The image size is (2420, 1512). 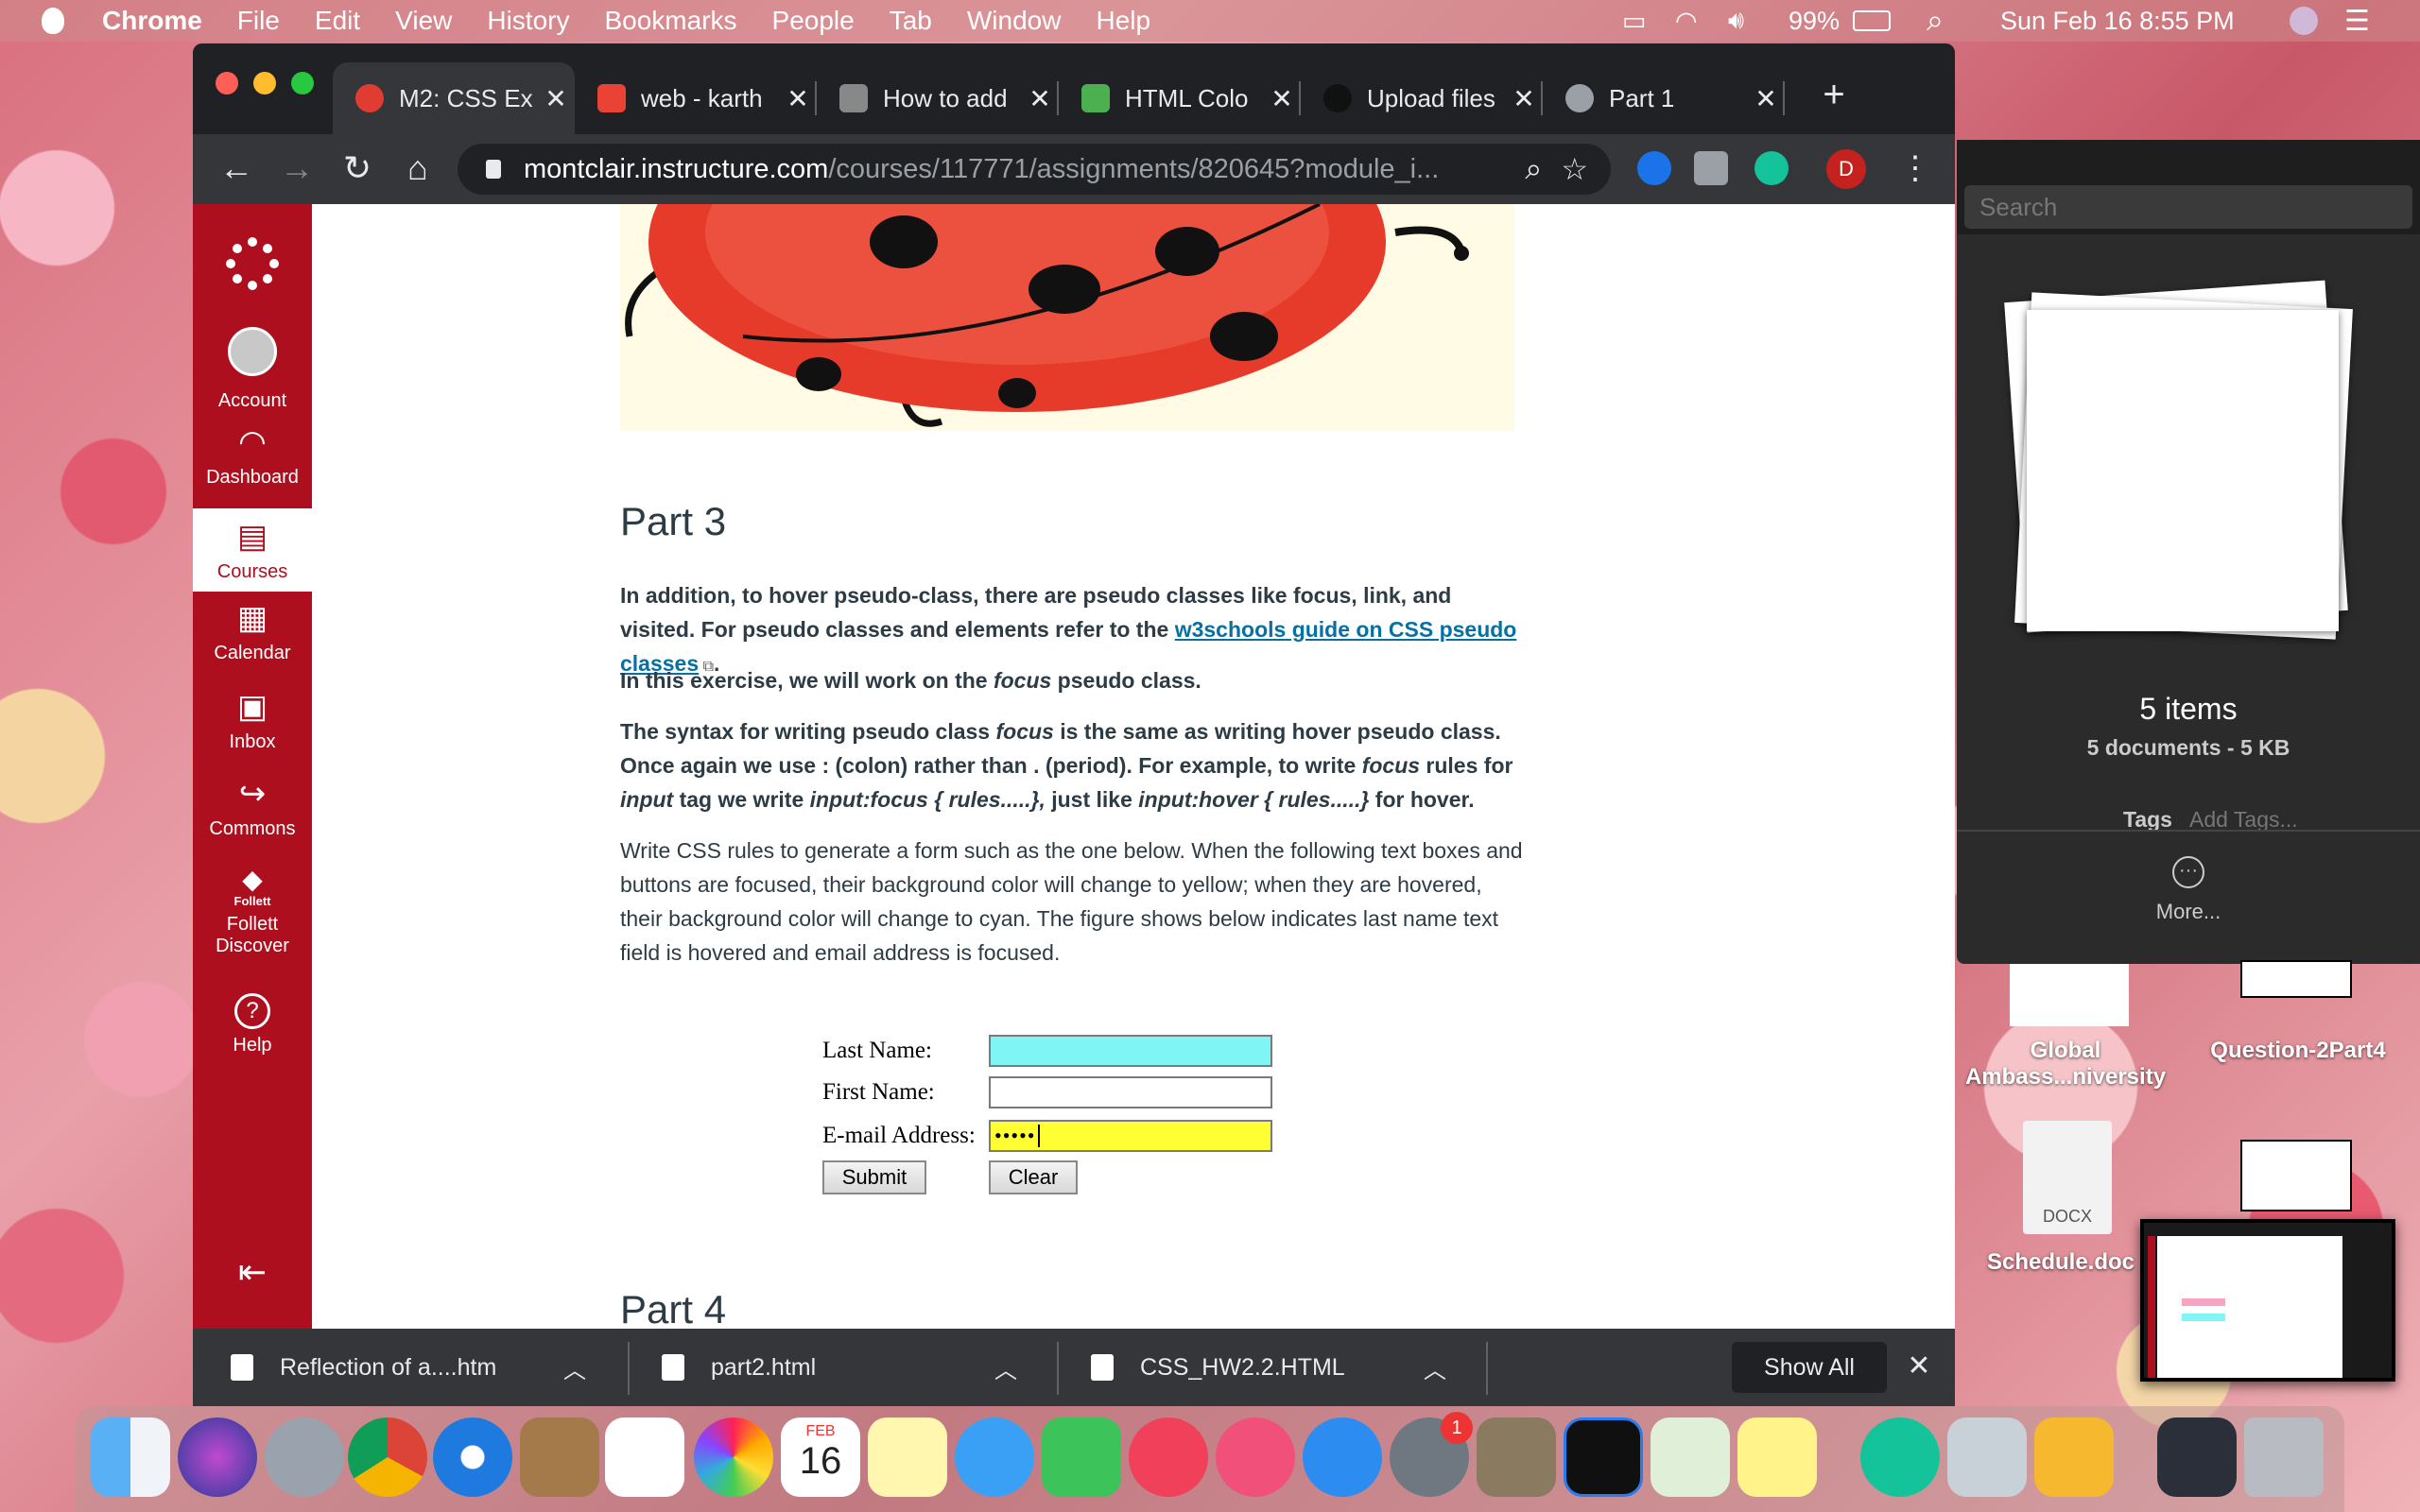 I want to click on tab-upload-files: Upload files ✕, so click(x=1422, y=98).